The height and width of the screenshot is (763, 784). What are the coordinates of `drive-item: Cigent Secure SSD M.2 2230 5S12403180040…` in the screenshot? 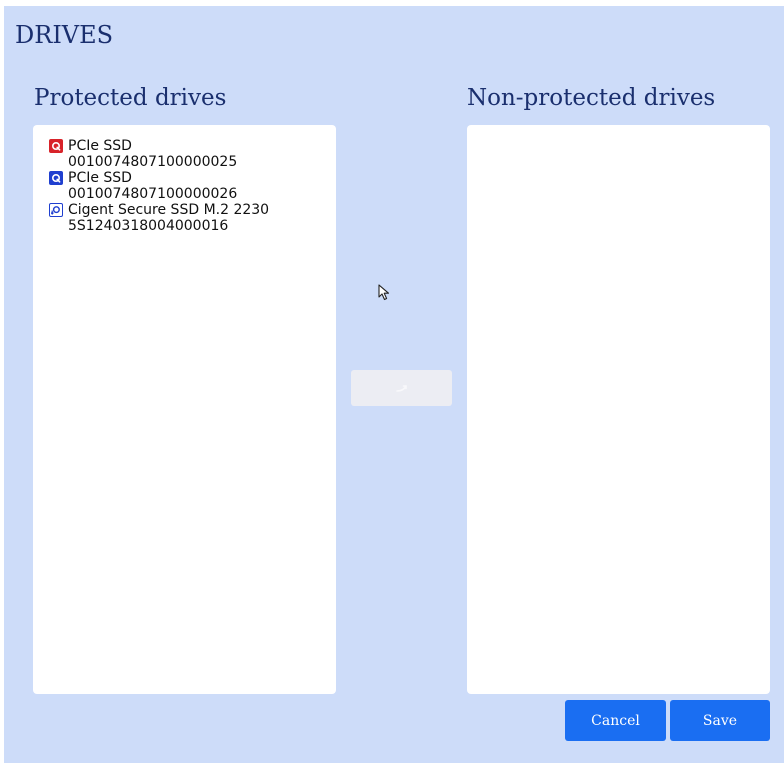 It's located at (191, 218).